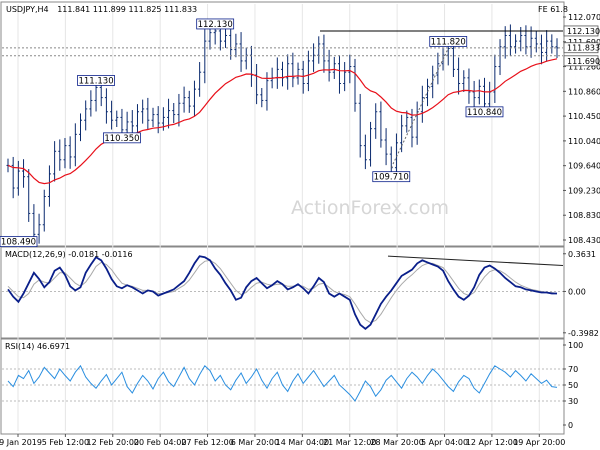 The height and width of the screenshot is (450, 600). Describe the element at coordinates (583, 31) in the screenshot. I see `price-level-badge-text: 112.130` at that location.